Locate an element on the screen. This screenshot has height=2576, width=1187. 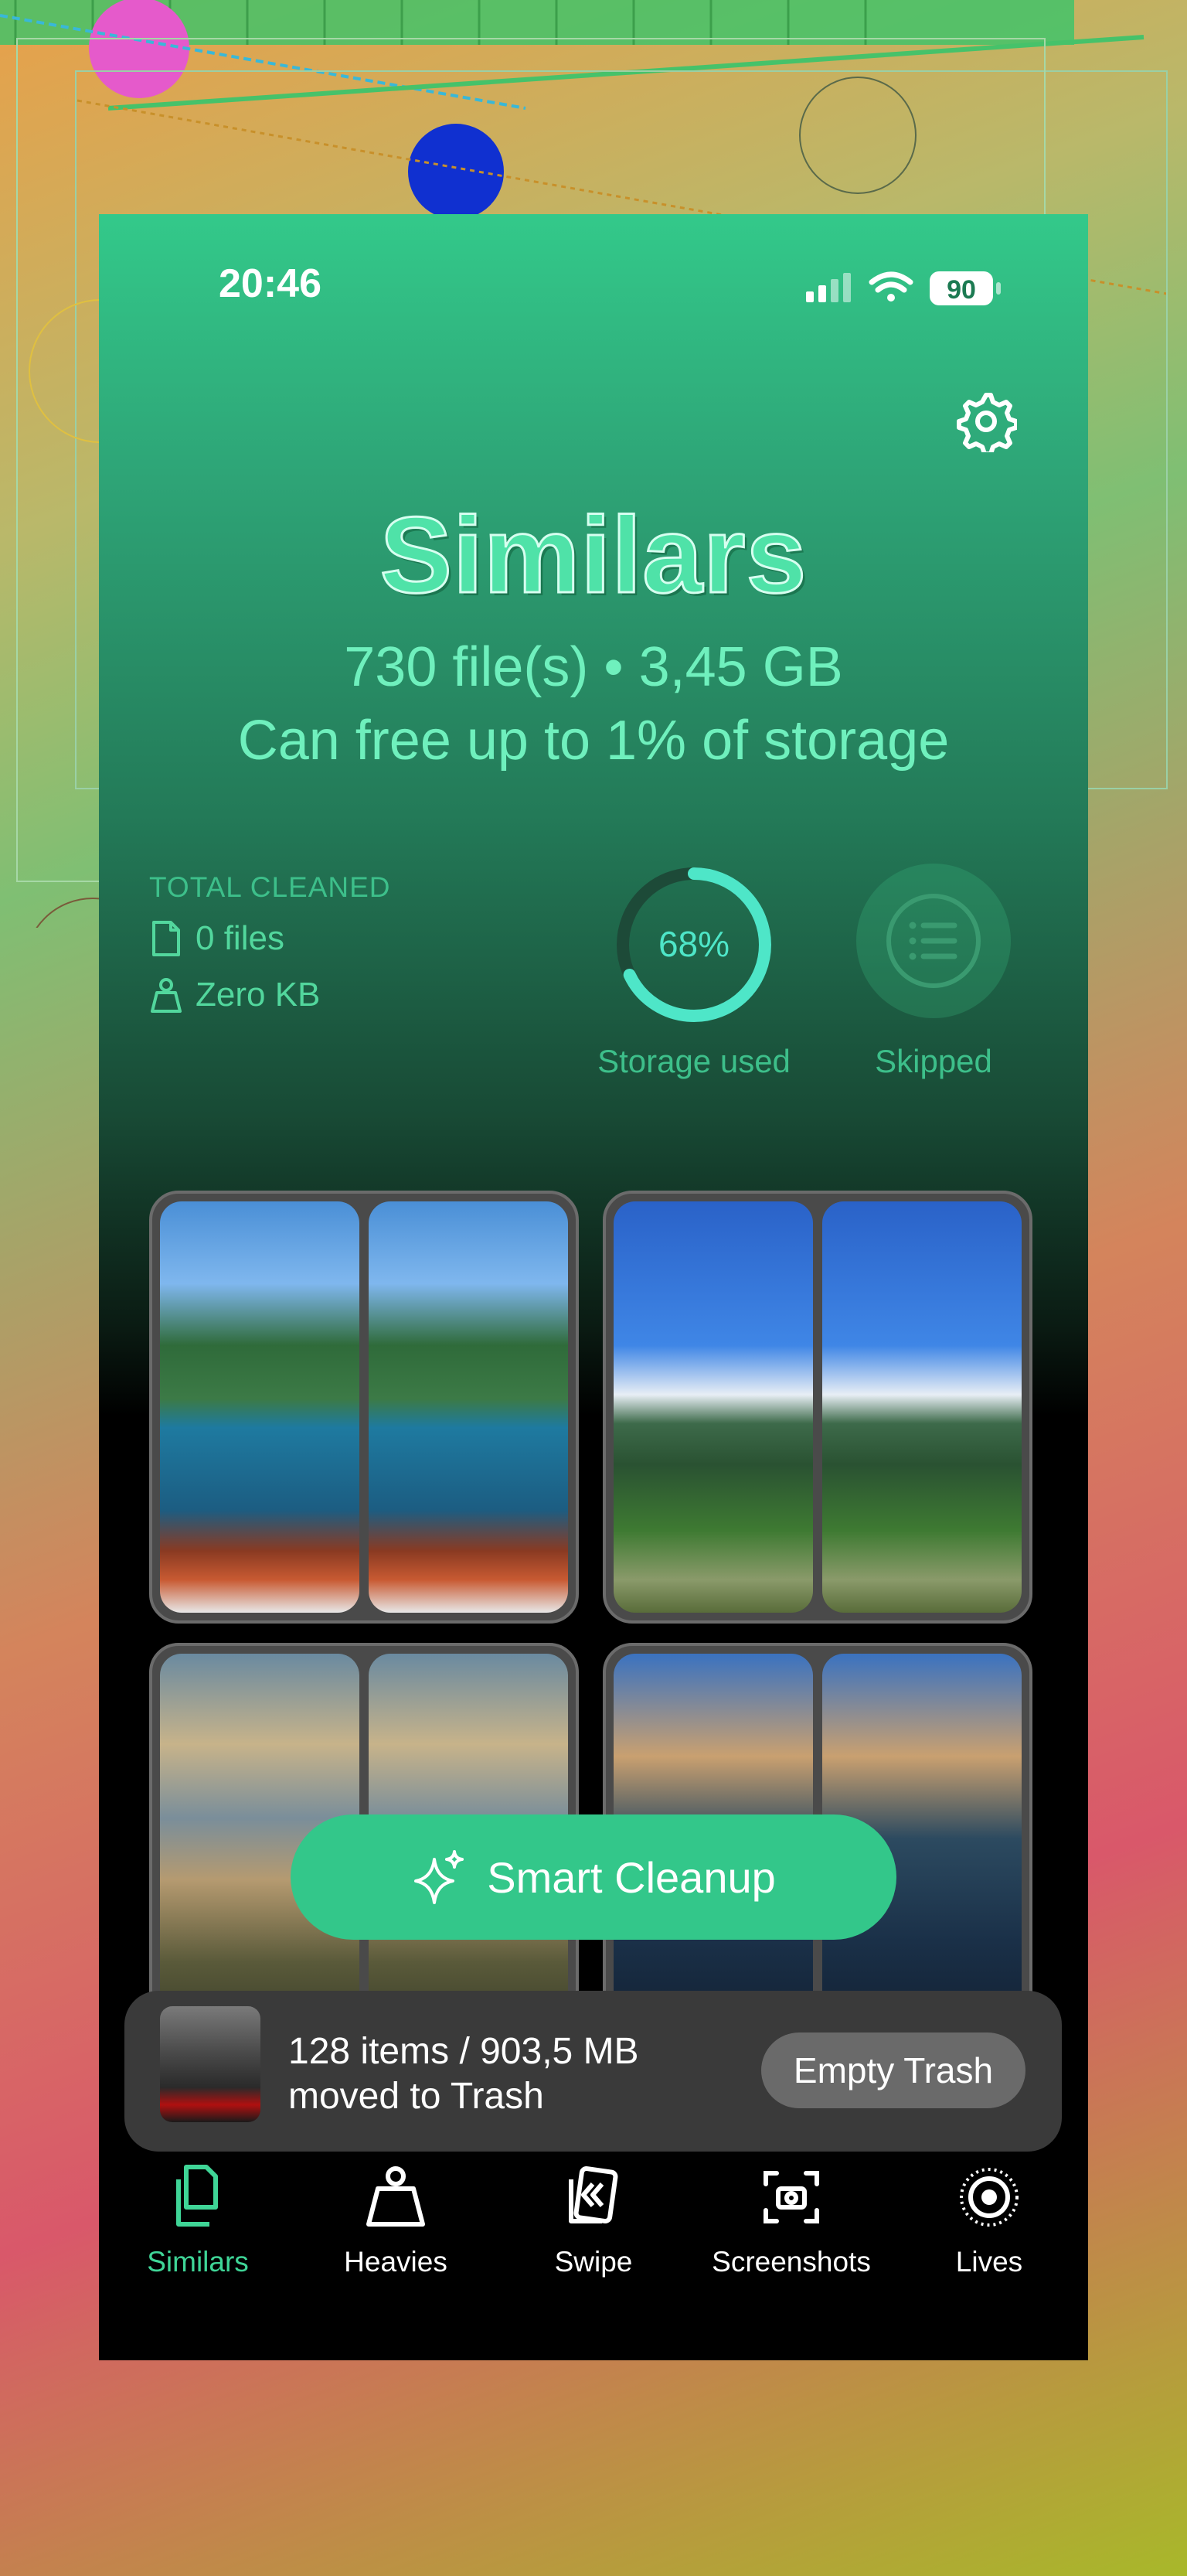
cleaned-files-row: 0 files is located at coordinates (217, 939).